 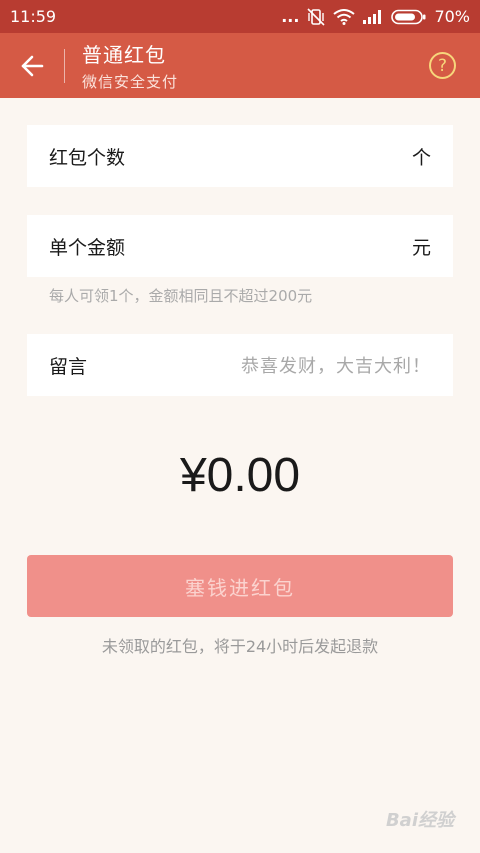 What do you see at coordinates (130, 82) in the screenshot?
I see `page-subtitle: 微信安全支付` at bounding box center [130, 82].